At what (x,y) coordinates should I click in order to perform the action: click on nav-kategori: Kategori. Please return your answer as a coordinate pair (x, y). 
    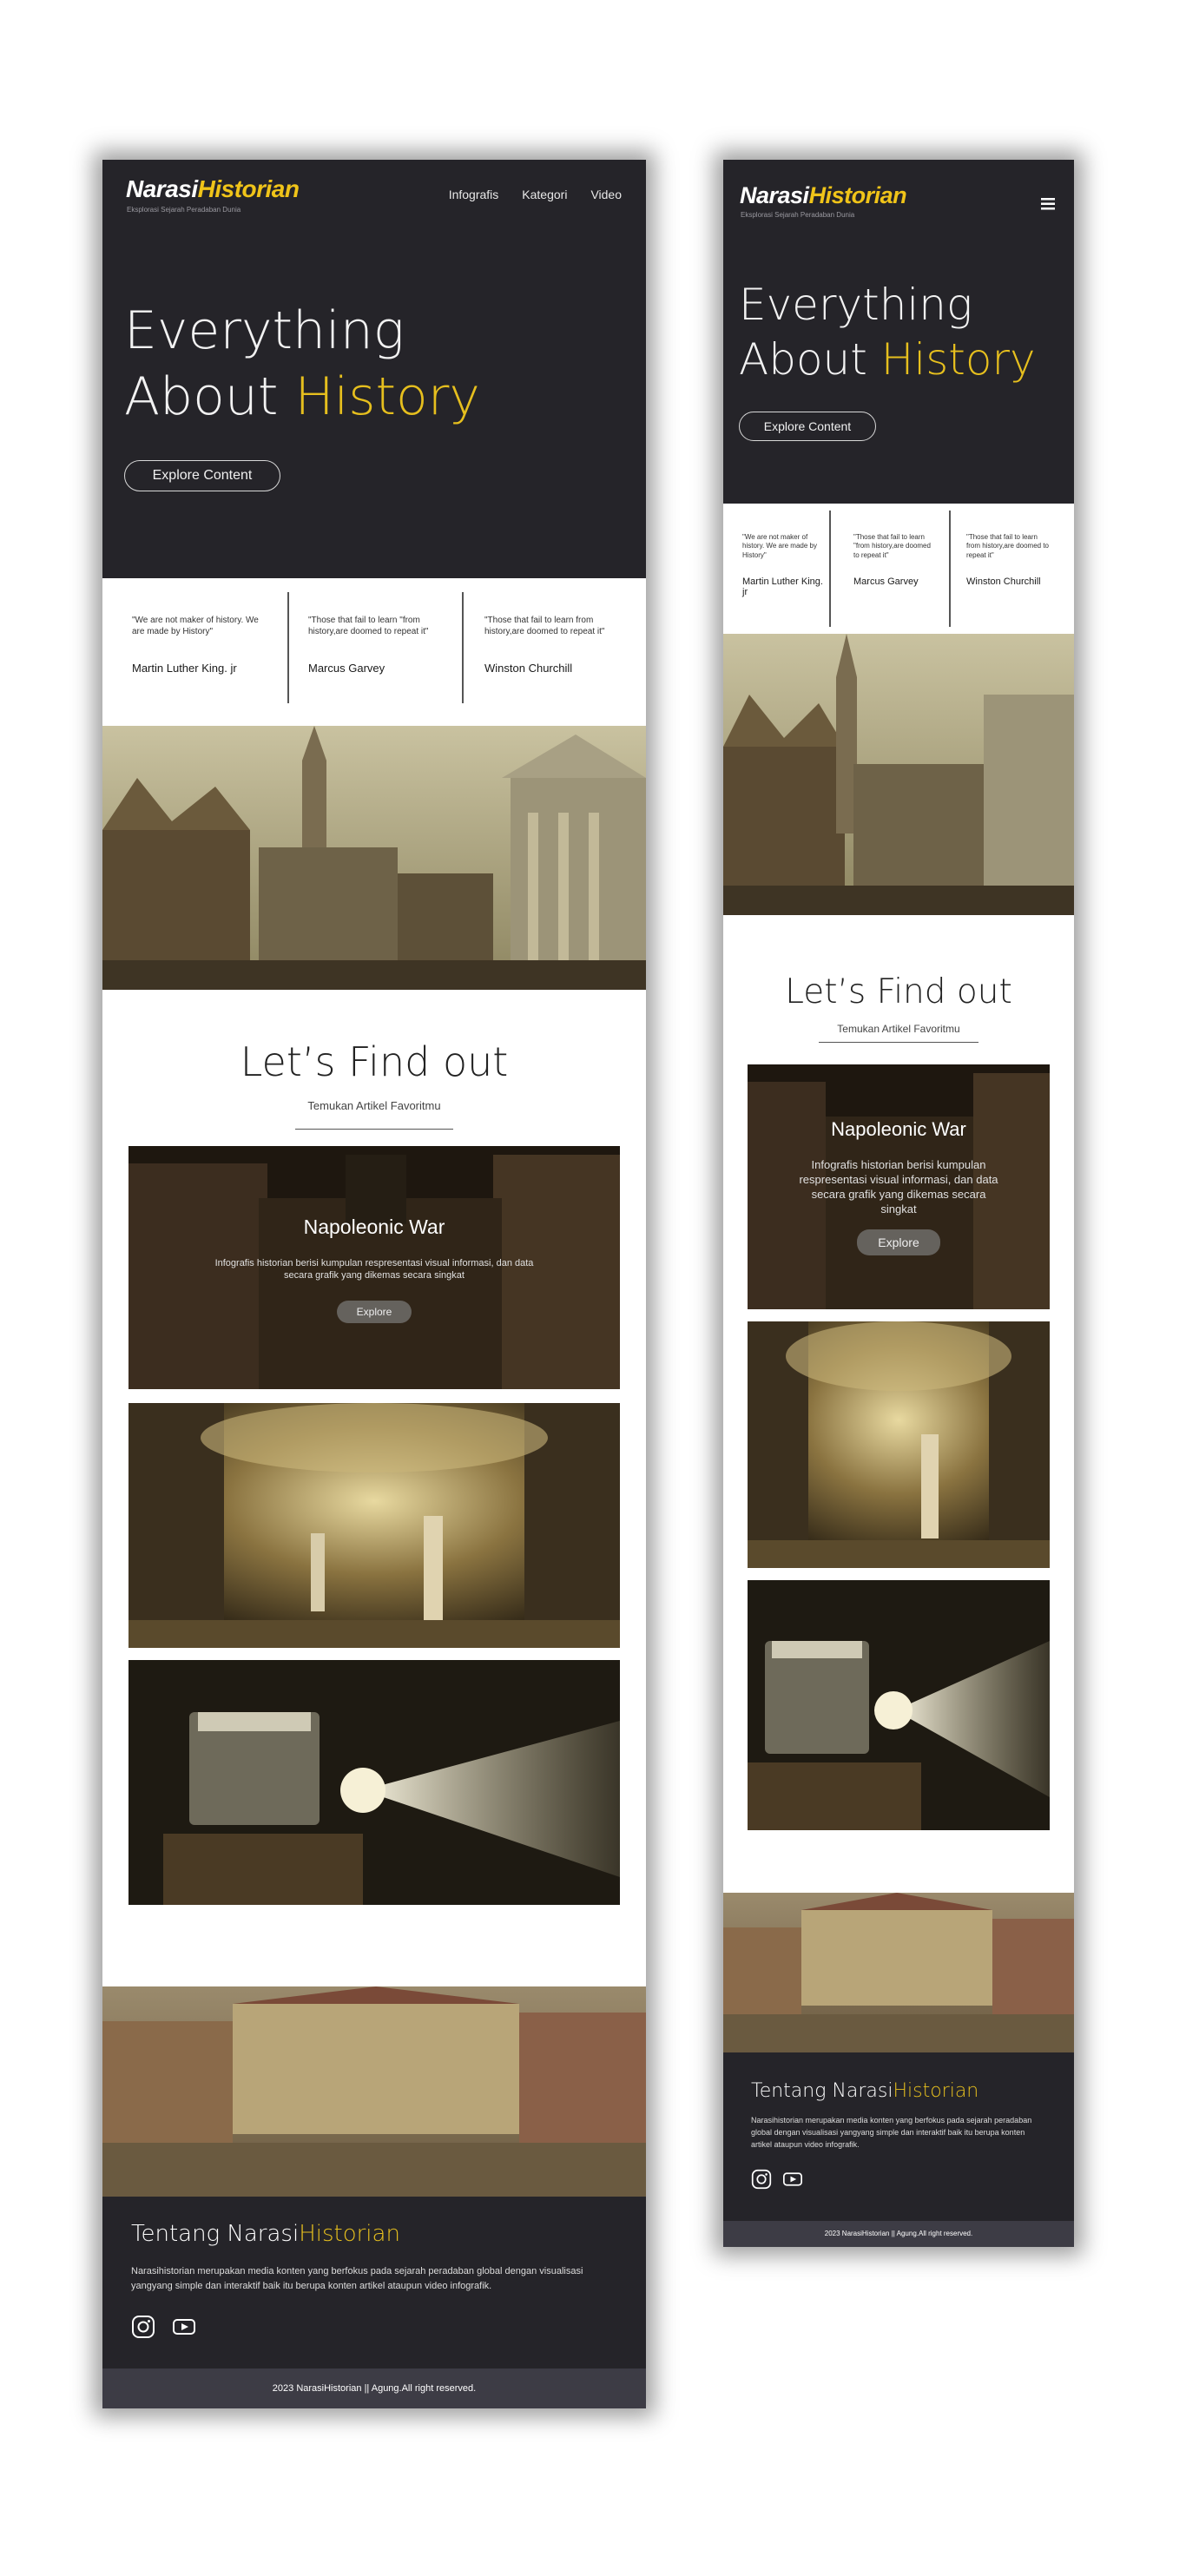
    Looking at the image, I should click on (544, 194).